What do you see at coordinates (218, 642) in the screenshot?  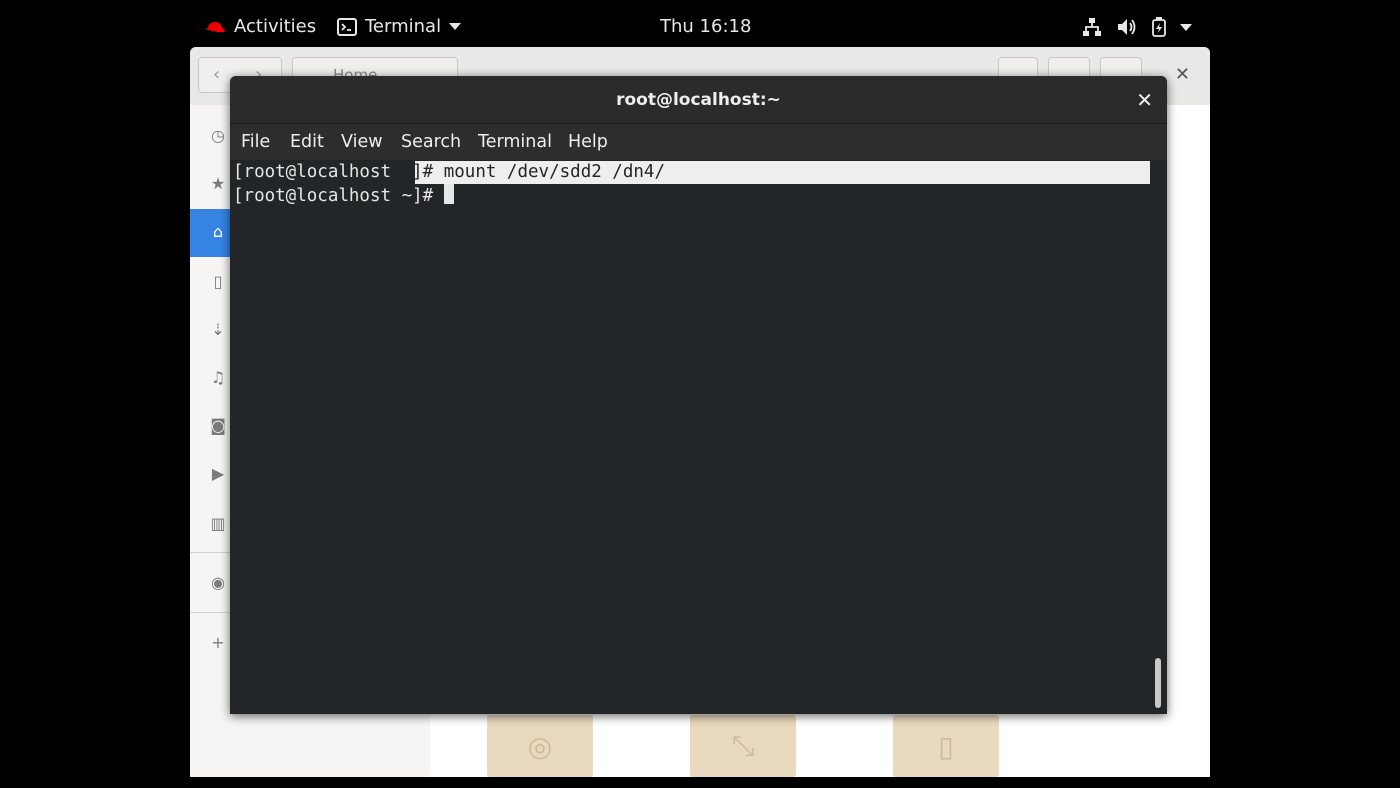 I see `add-location-icon: +` at bounding box center [218, 642].